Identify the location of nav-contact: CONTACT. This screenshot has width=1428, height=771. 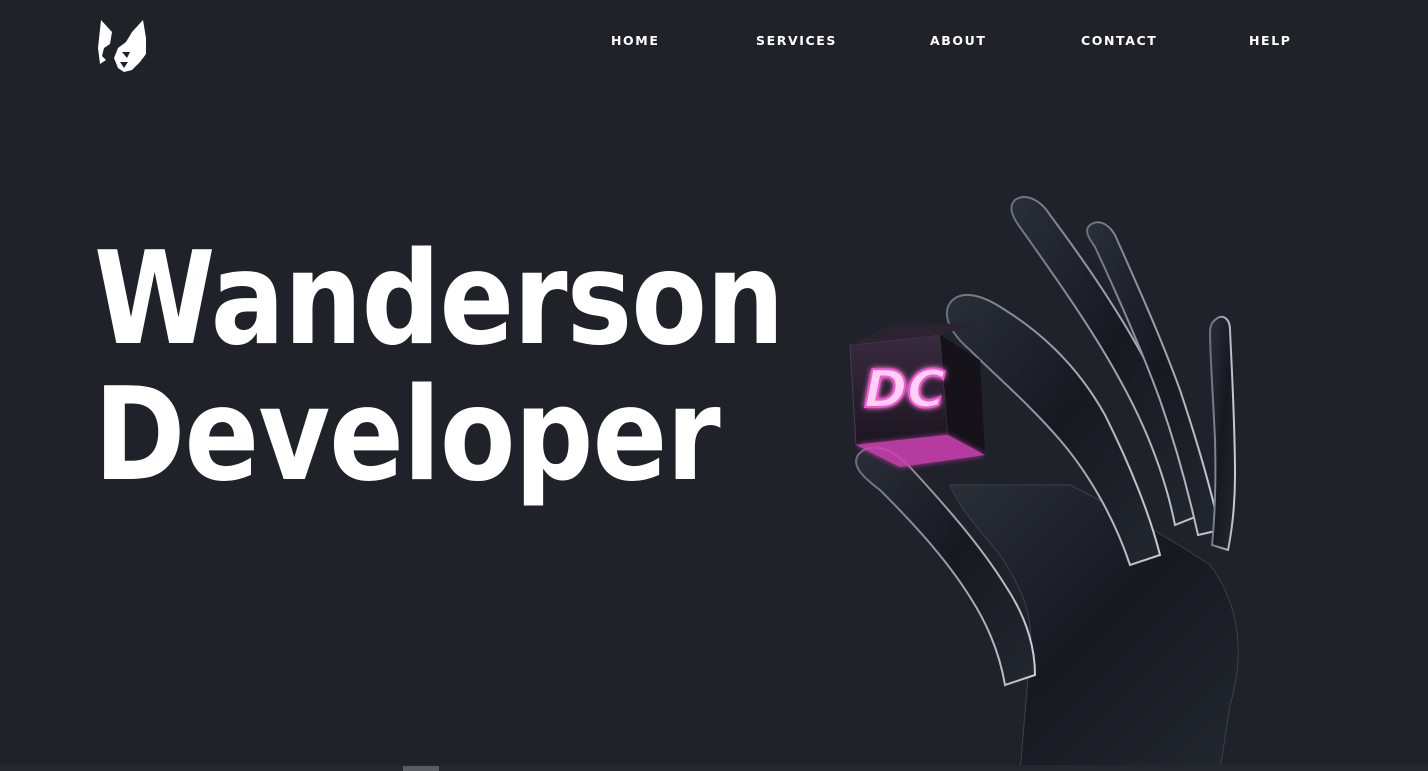
(1119, 41).